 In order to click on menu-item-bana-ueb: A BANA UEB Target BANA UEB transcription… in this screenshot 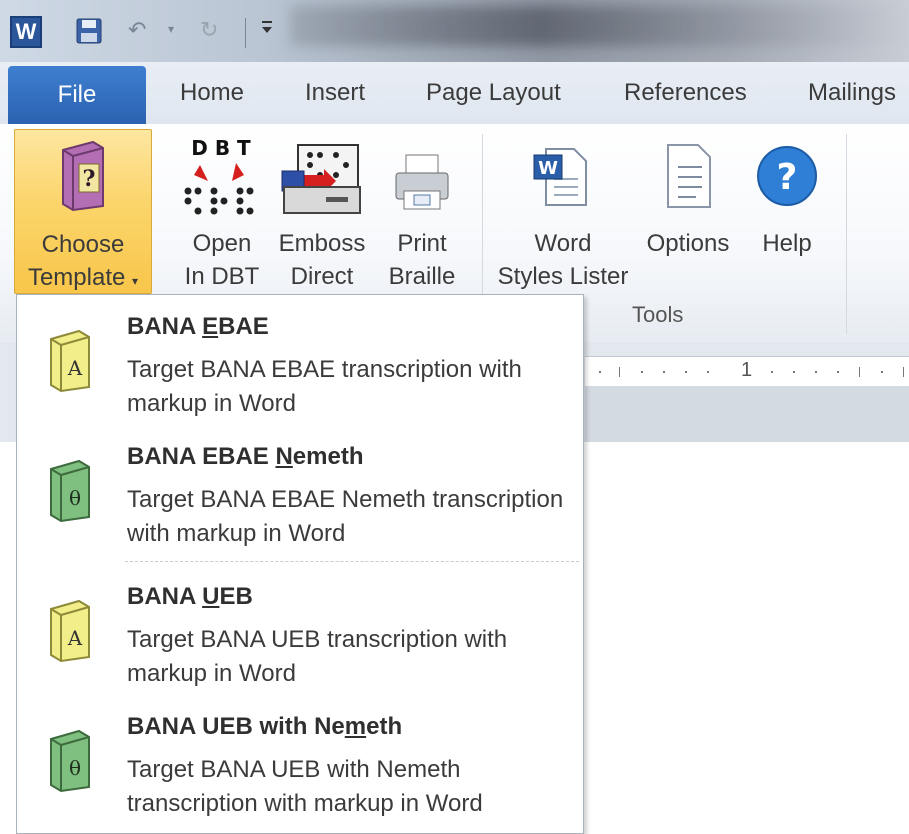, I will do `click(300, 643)`.